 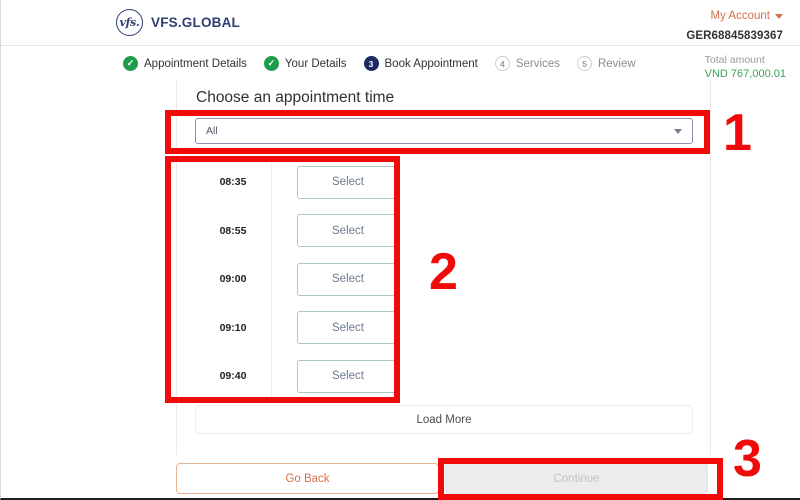 What do you see at coordinates (502, 63) in the screenshot?
I see `step-badge-number: 4` at bounding box center [502, 63].